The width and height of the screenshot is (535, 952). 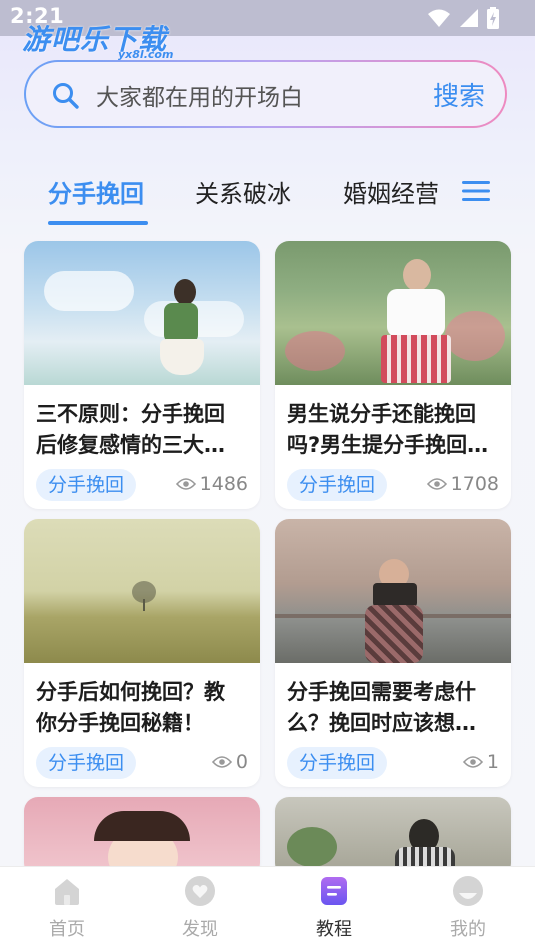 I want to click on view-count: 1486, so click(x=211, y=484).